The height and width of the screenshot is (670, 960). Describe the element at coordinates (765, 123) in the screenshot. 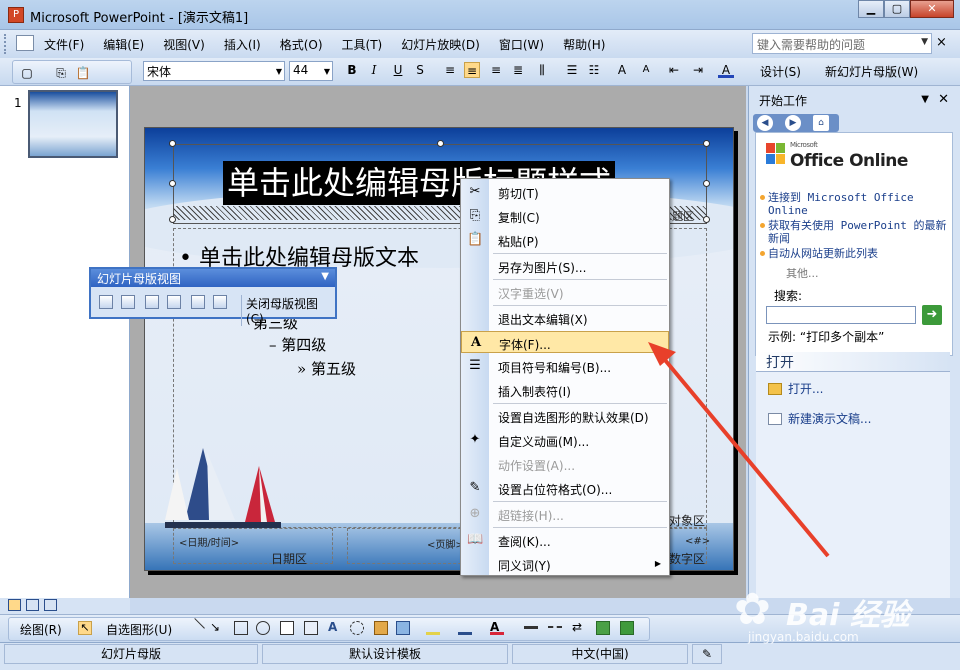

I see `back-icon: ◀` at that location.